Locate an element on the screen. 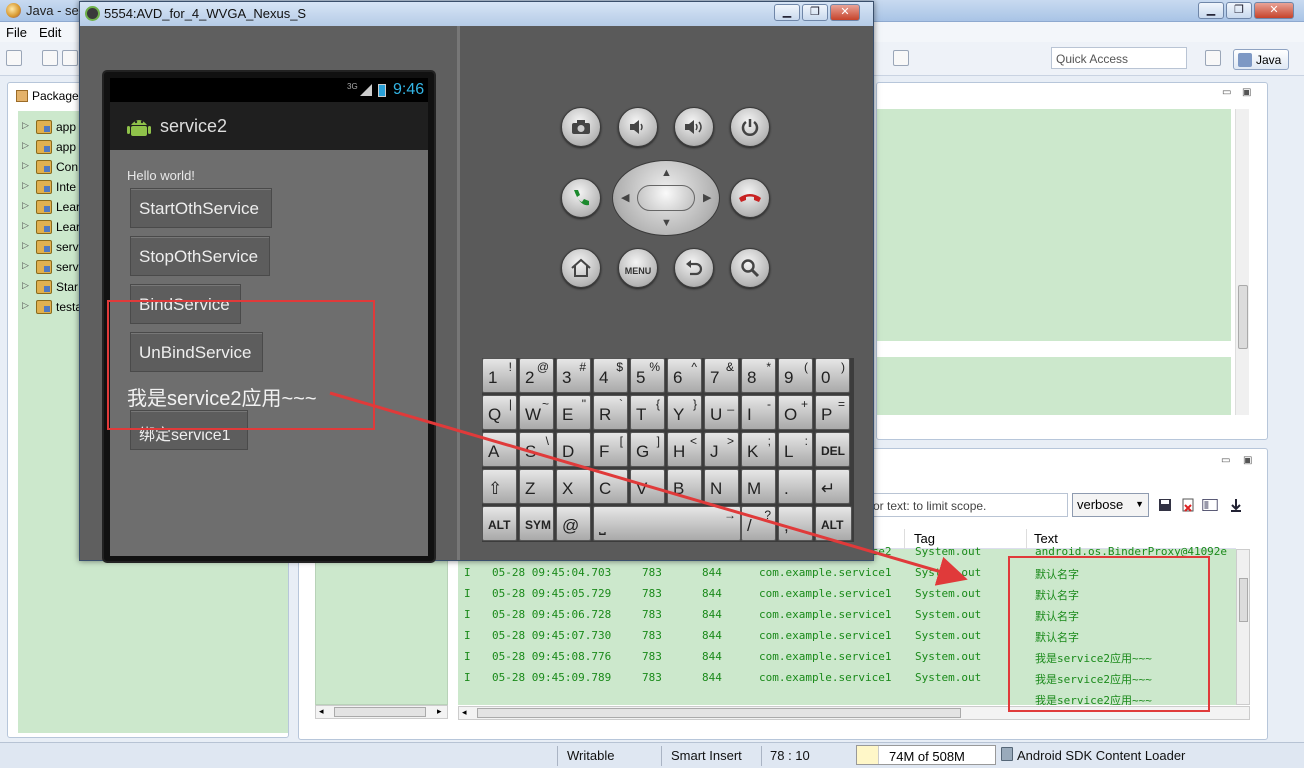  start-oth-service-button: StartOthService is located at coordinates (201, 208).